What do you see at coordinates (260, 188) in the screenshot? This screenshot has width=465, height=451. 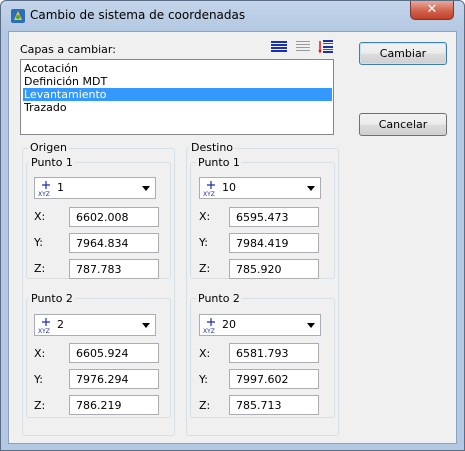 I see `destino-punto1-combo: XYZ 10` at bounding box center [260, 188].